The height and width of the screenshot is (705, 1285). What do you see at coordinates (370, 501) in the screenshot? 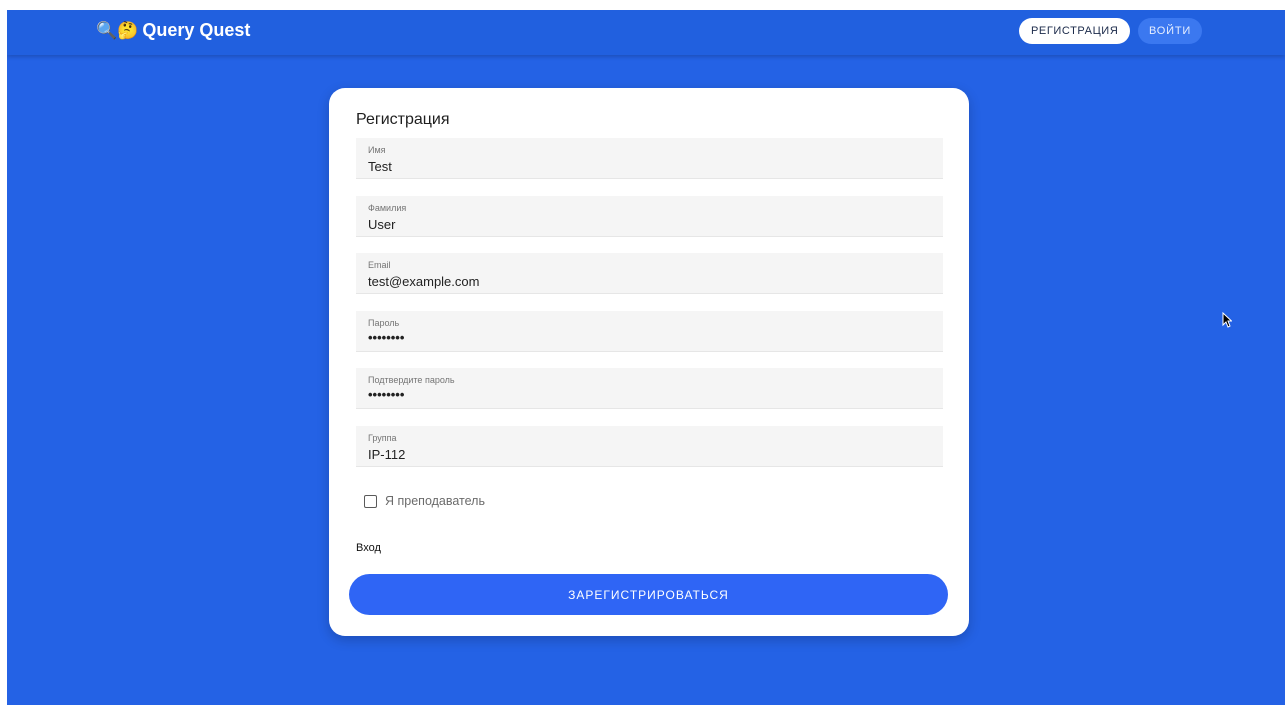
I see `teacher-checkbox` at bounding box center [370, 501].